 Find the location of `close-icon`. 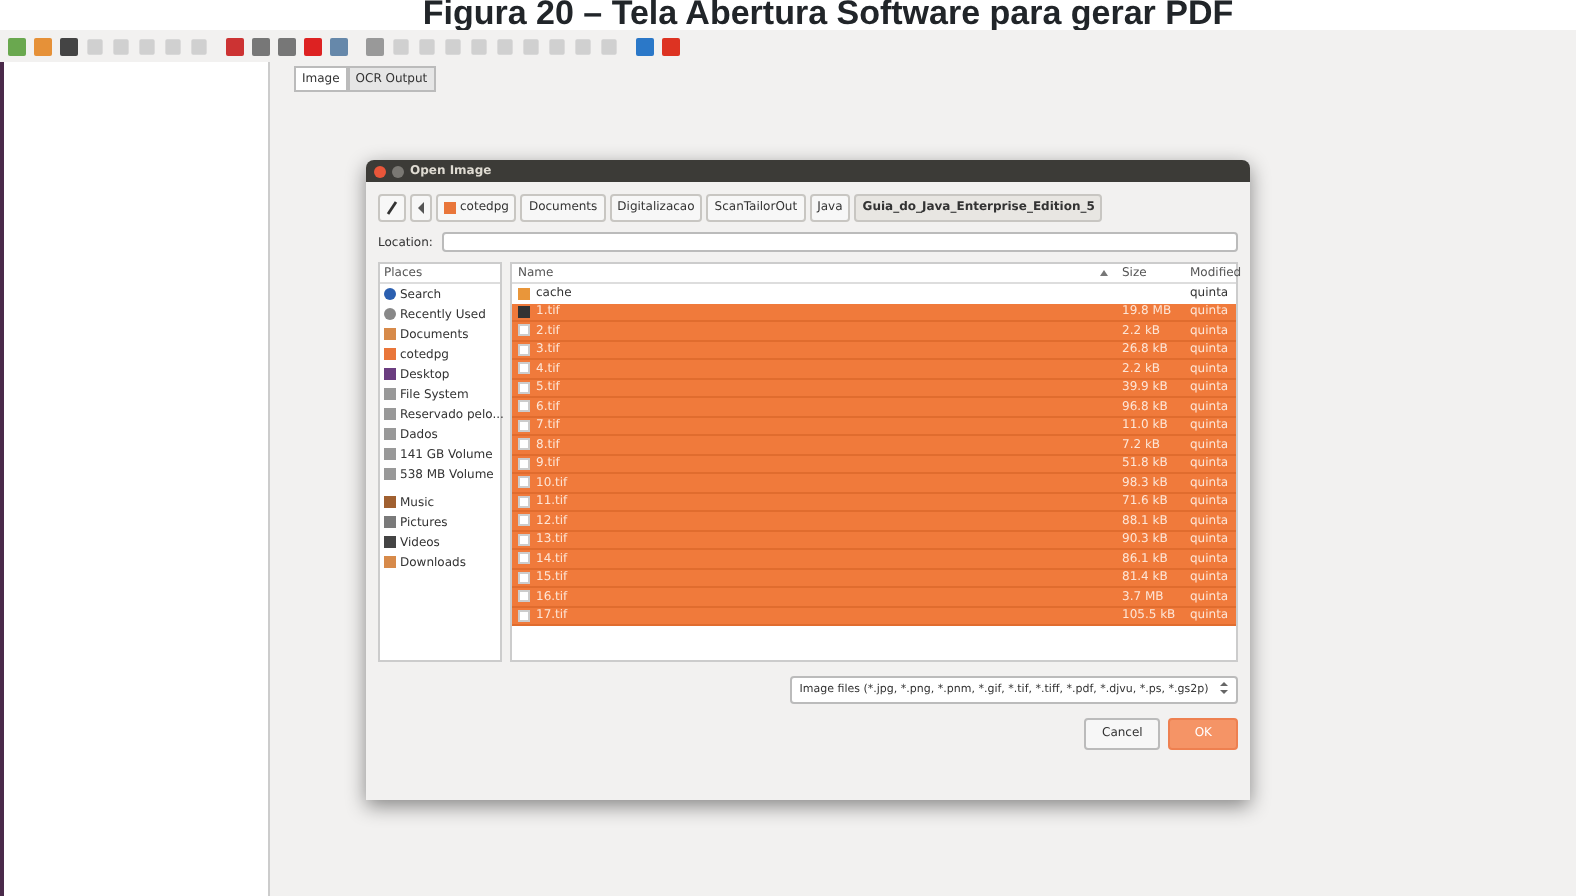

close-icon is located at coordinates (380, 171).